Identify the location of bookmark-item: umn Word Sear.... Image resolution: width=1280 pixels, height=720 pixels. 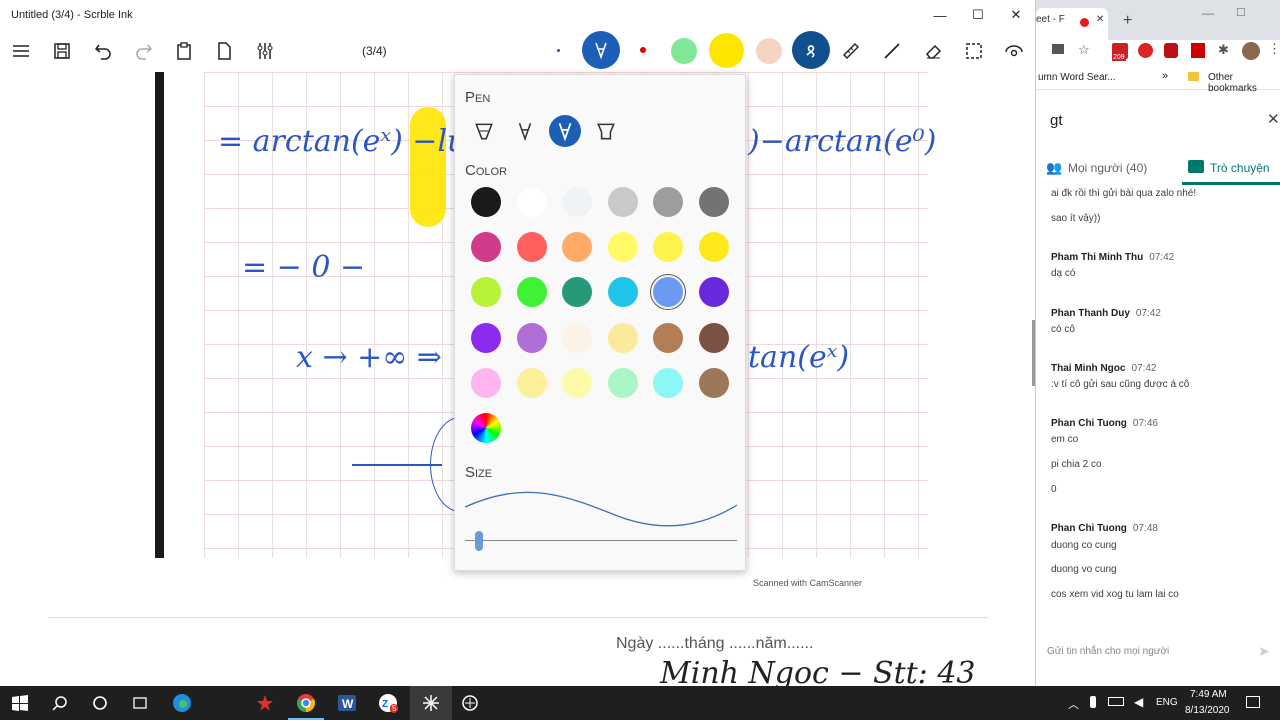
(1077, 77).